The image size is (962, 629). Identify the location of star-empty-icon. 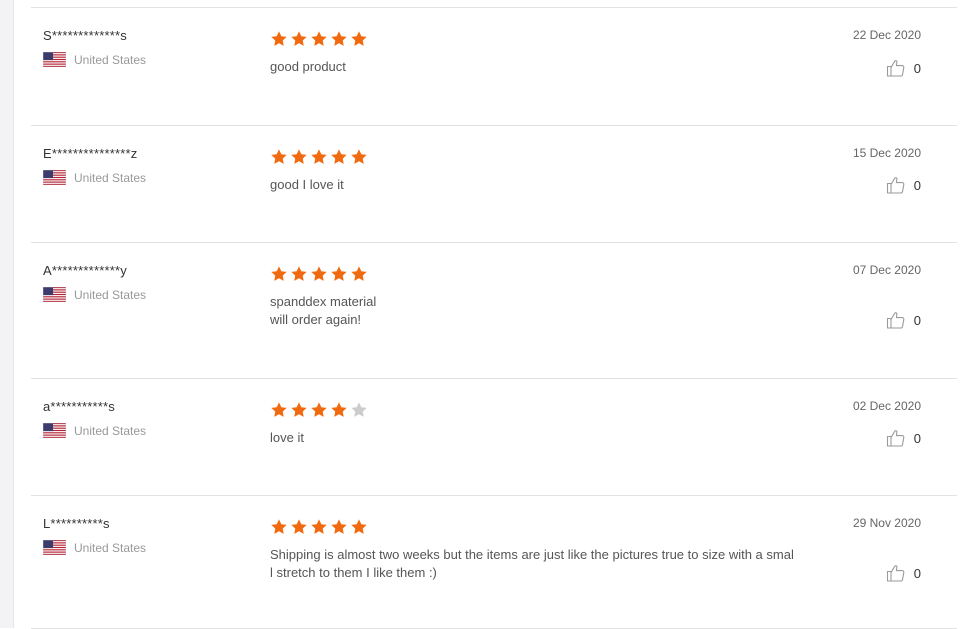
(359, 410).